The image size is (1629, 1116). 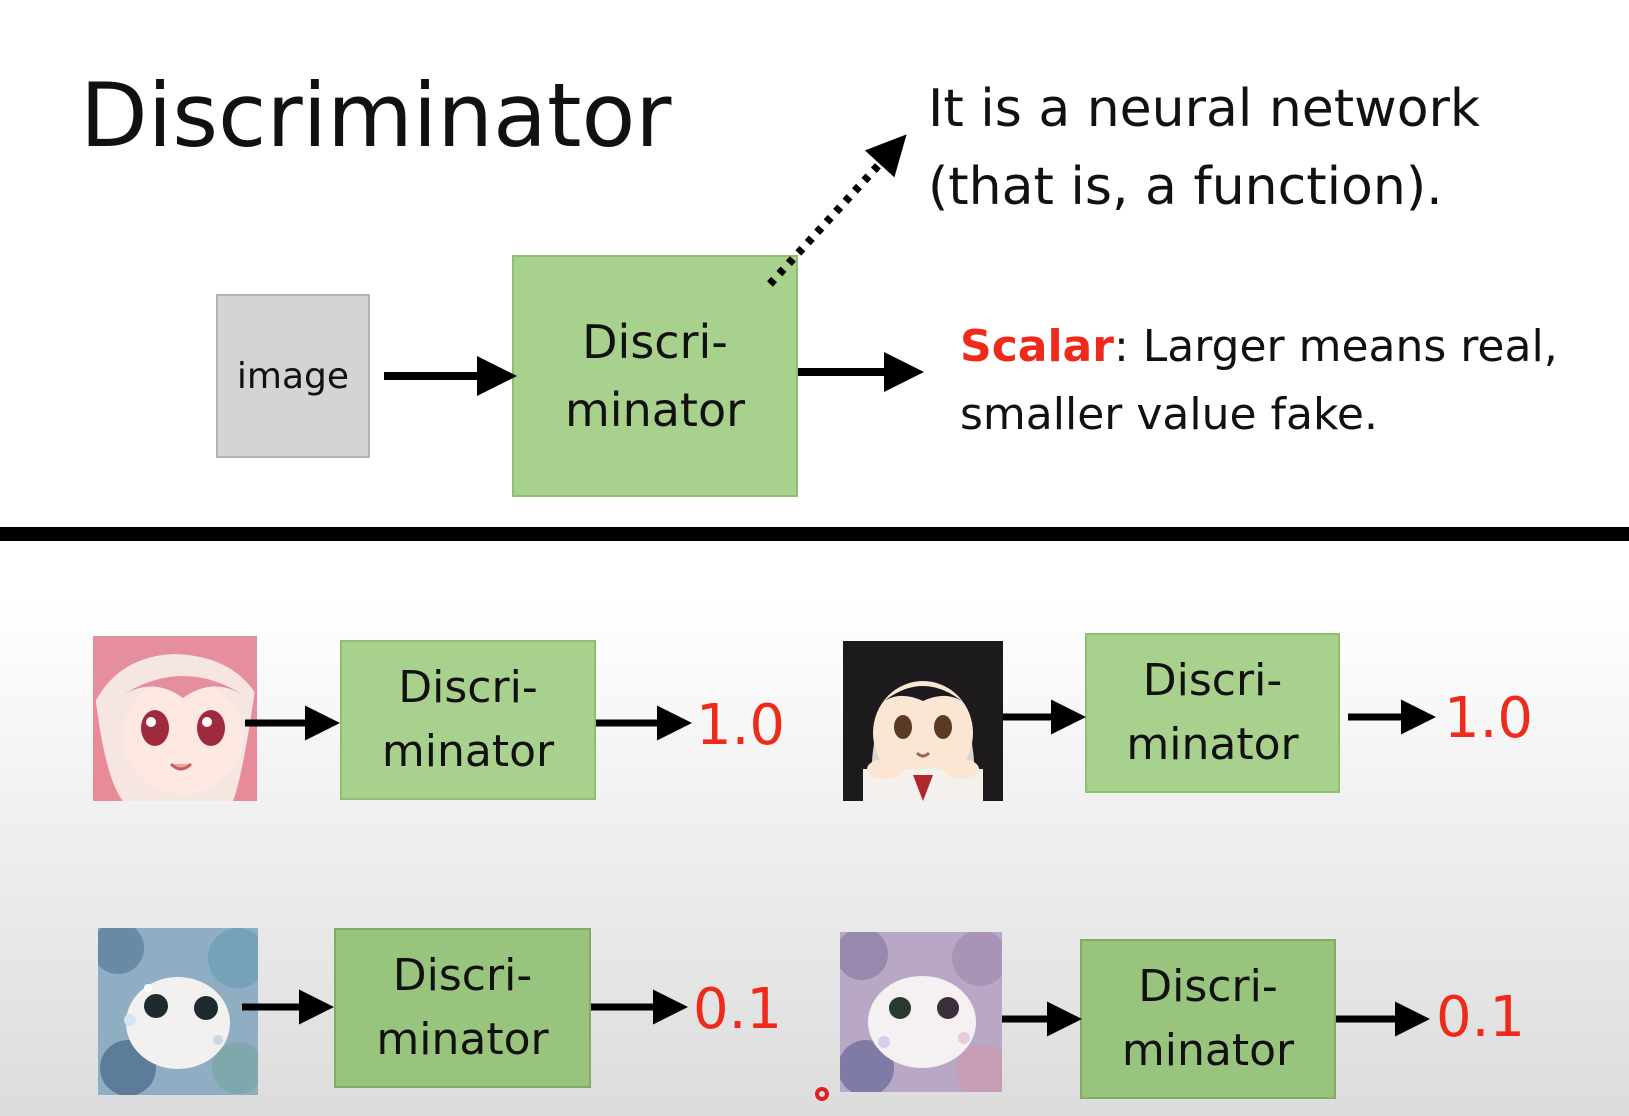 I want to click on dotted-arrow-to-note, so click(x=837, y=210).